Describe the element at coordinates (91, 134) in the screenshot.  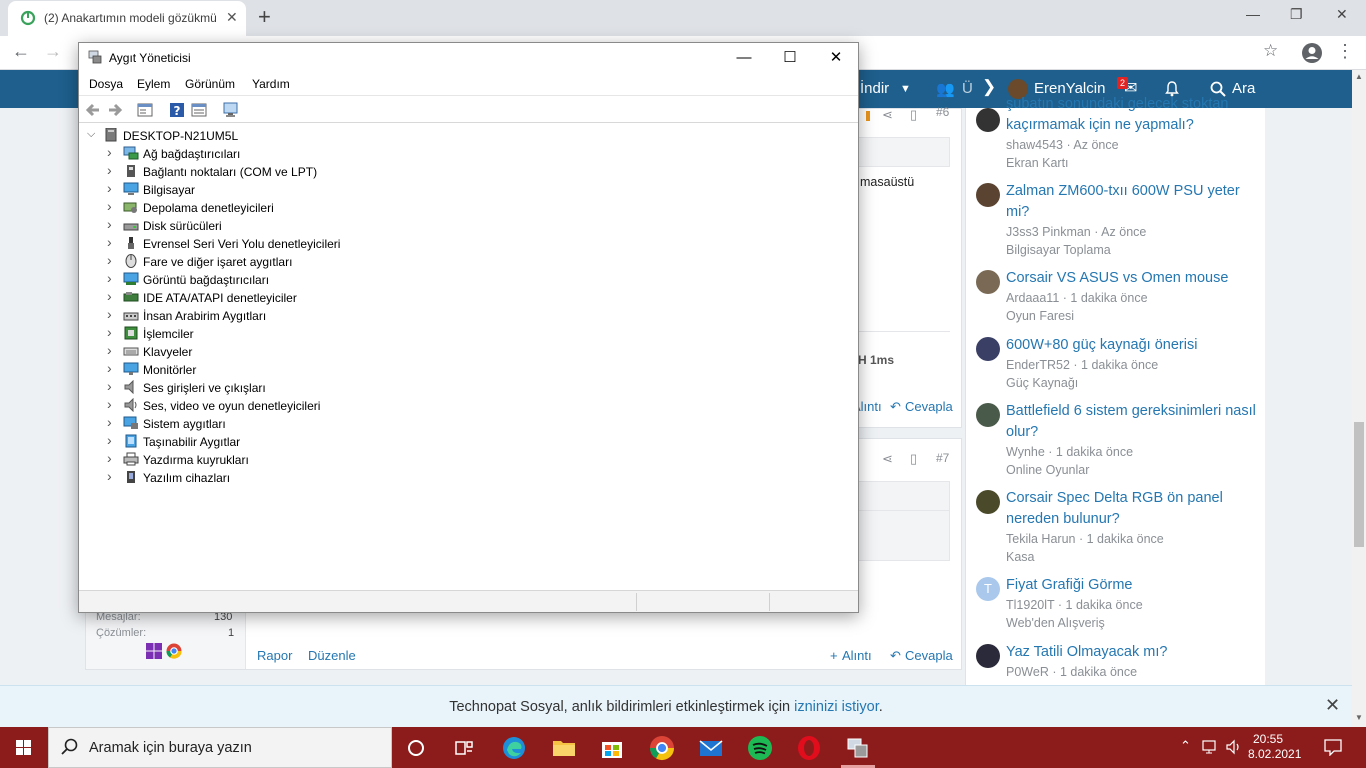
I see `chevron-down-icon: ⌵` at that location.